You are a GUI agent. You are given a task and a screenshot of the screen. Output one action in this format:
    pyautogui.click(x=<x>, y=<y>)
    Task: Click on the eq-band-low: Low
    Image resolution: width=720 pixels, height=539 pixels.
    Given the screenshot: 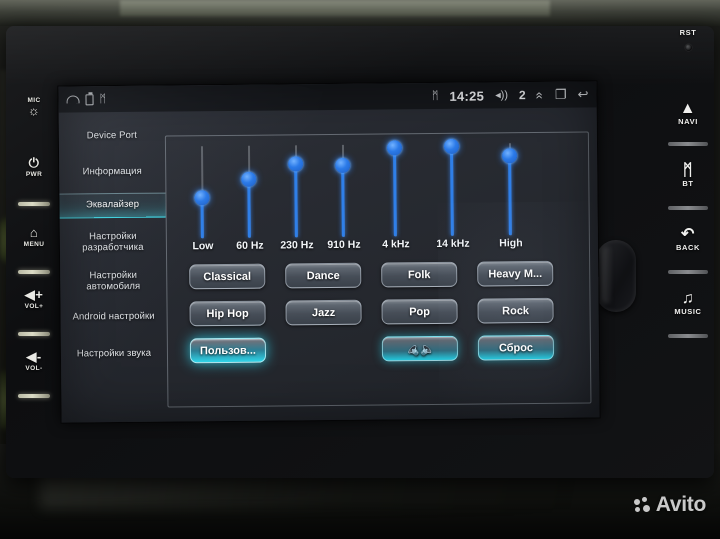 What is the action you would take?
    pyautogui.click(x=202, y=200)
    